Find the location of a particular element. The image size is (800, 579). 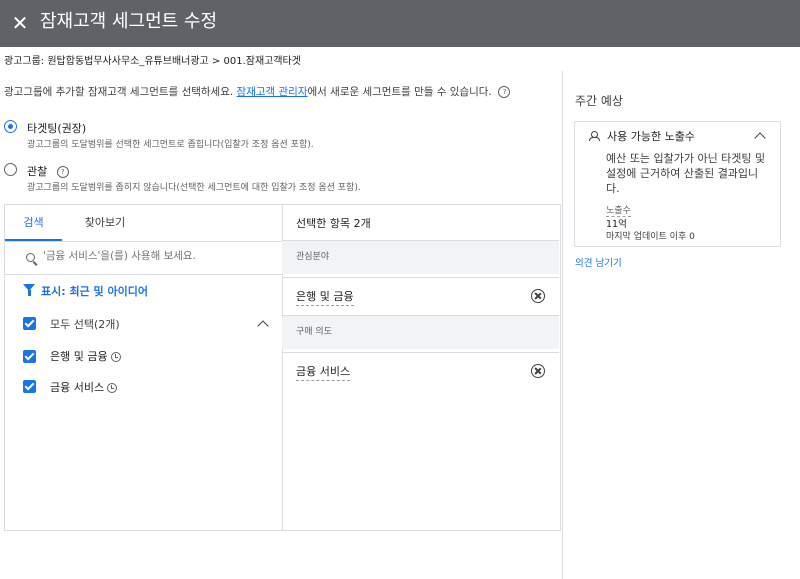

selected-group-interest: 관심분야 is located at coordinates (420, 257).